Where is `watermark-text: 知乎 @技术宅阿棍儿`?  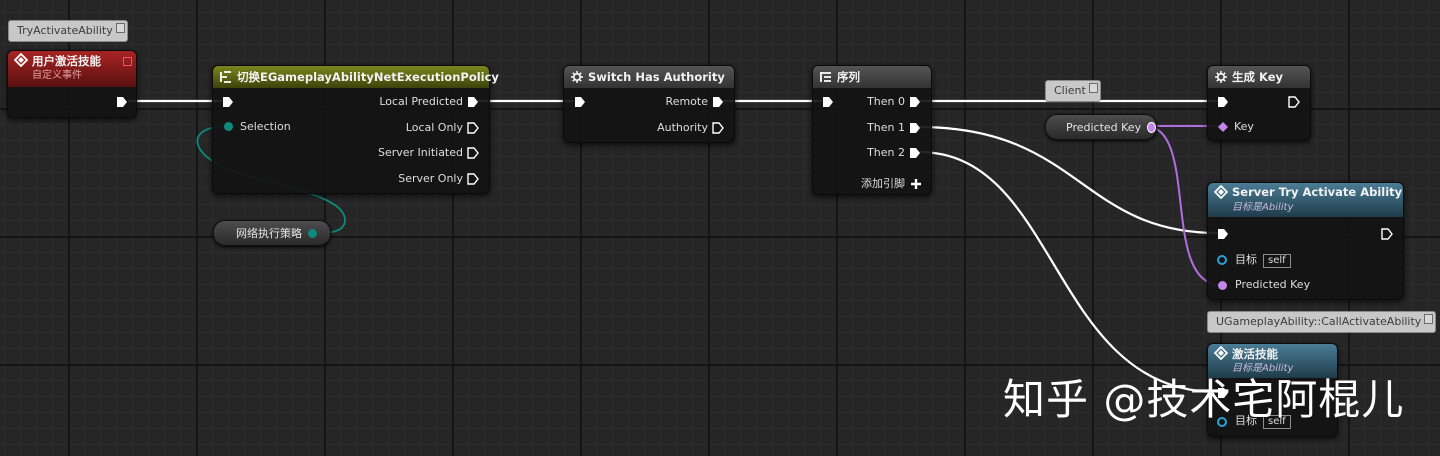 watermark-text: 知乎 @技术宅阿棍儿 is located at coordinates (1204, 399).